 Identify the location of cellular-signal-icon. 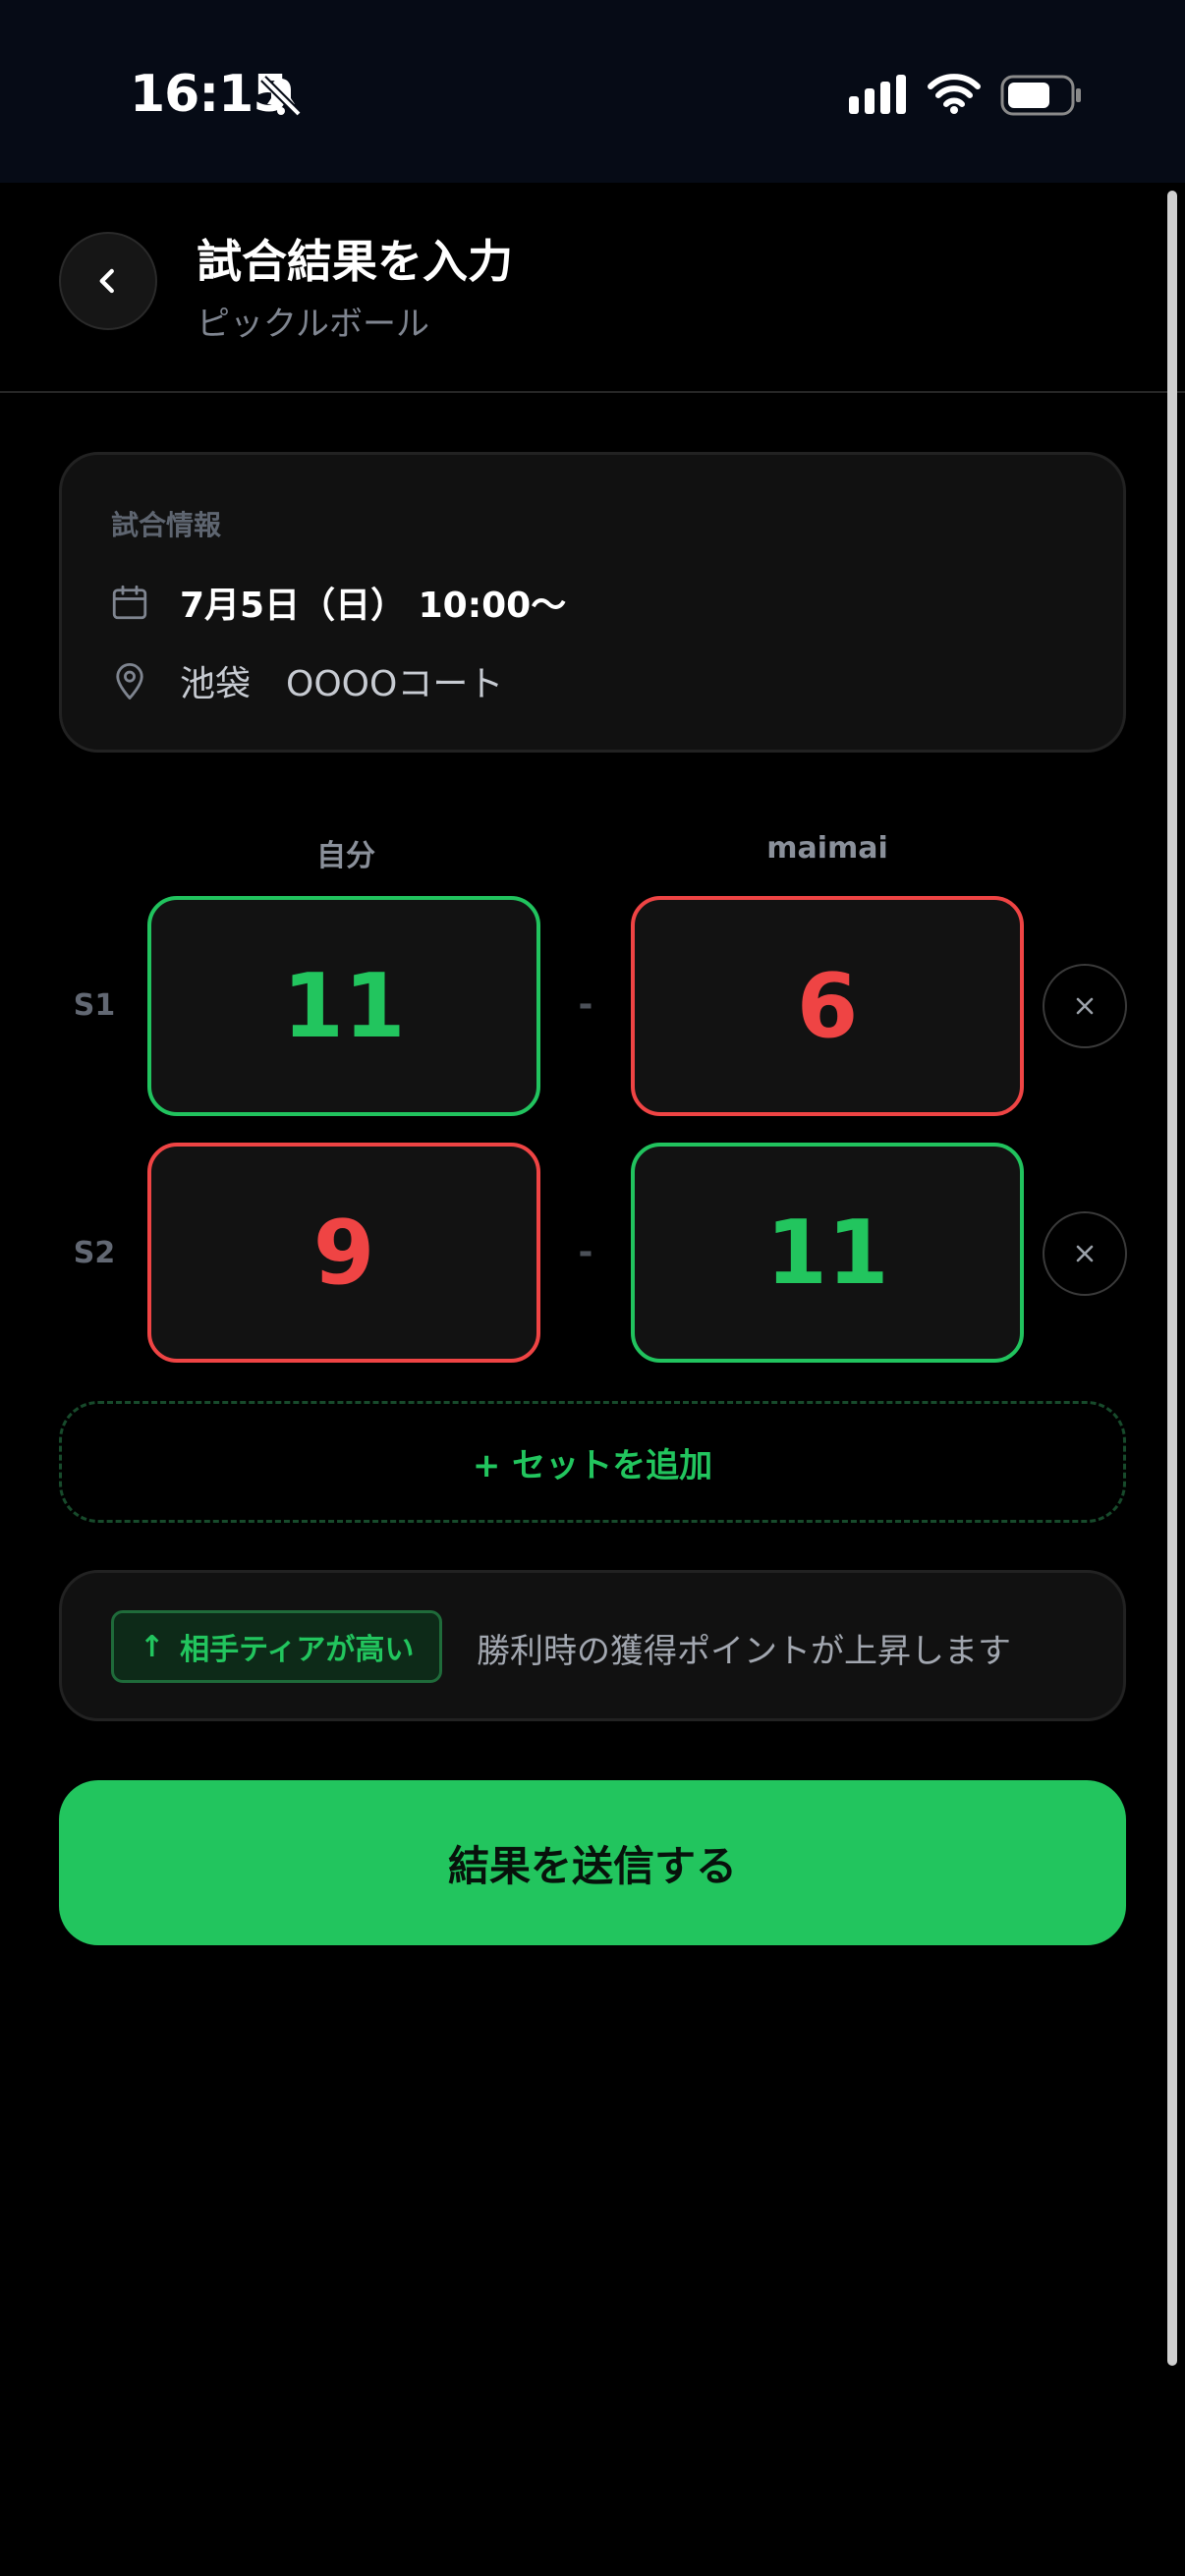
(878, 94).